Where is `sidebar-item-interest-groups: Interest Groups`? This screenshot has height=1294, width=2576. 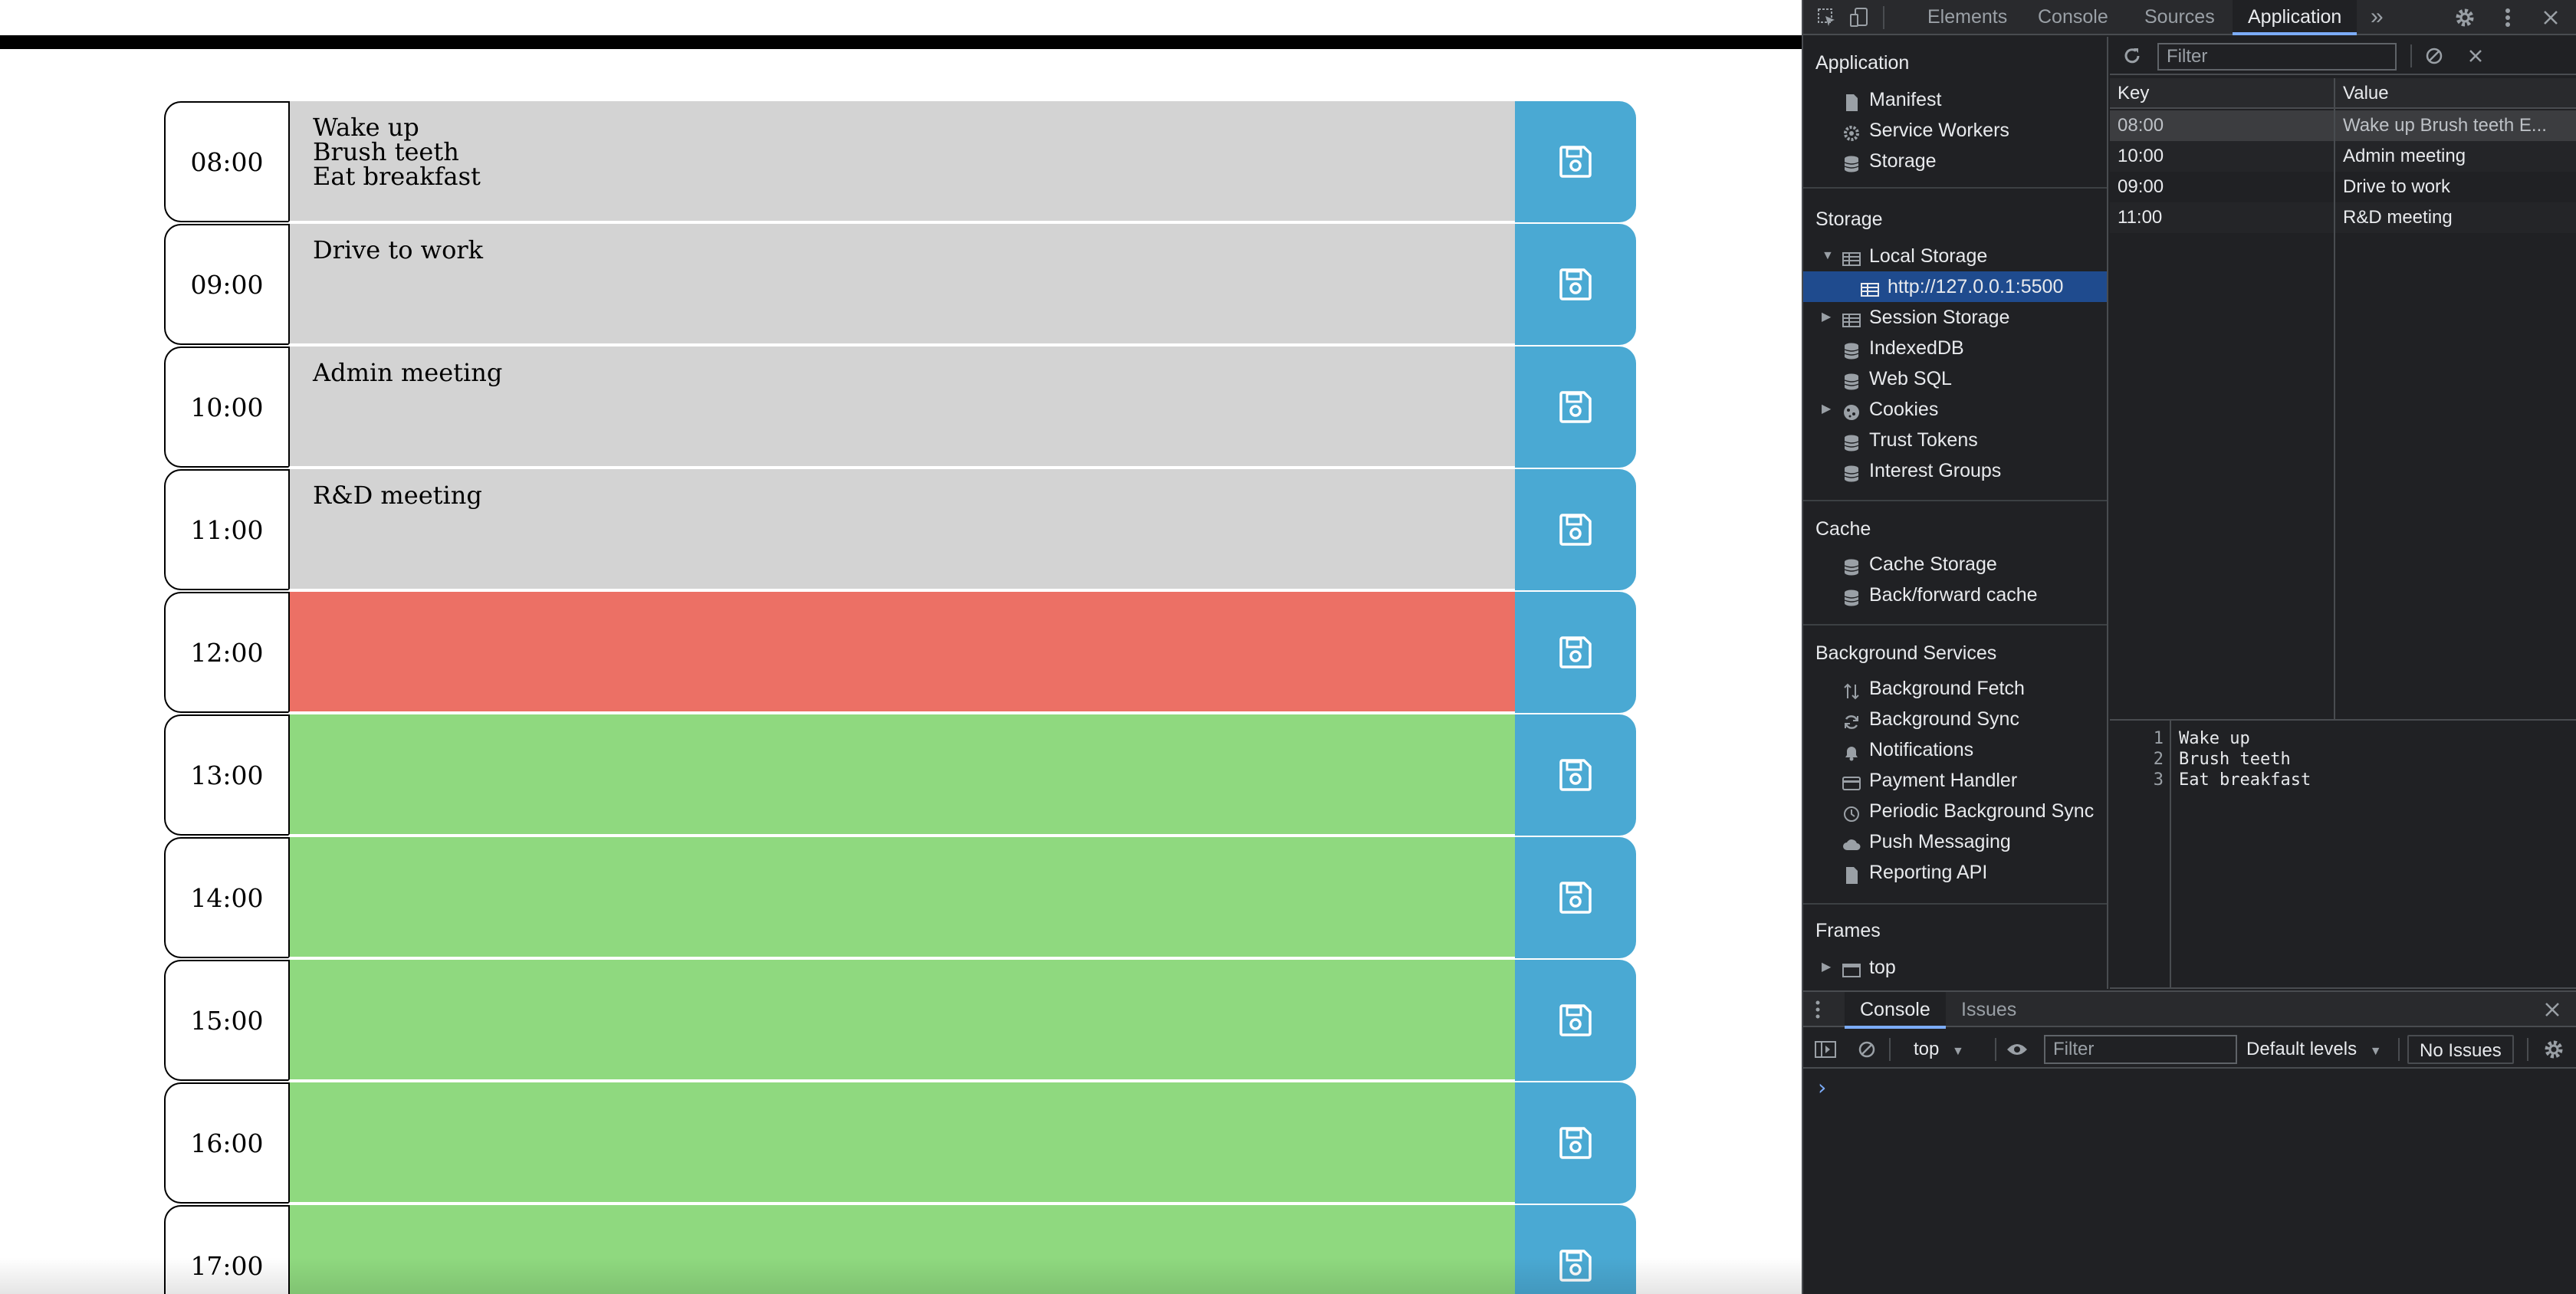 sidebar-item-interest-groups: Interest Groups is located at coordinates (1955, 471).